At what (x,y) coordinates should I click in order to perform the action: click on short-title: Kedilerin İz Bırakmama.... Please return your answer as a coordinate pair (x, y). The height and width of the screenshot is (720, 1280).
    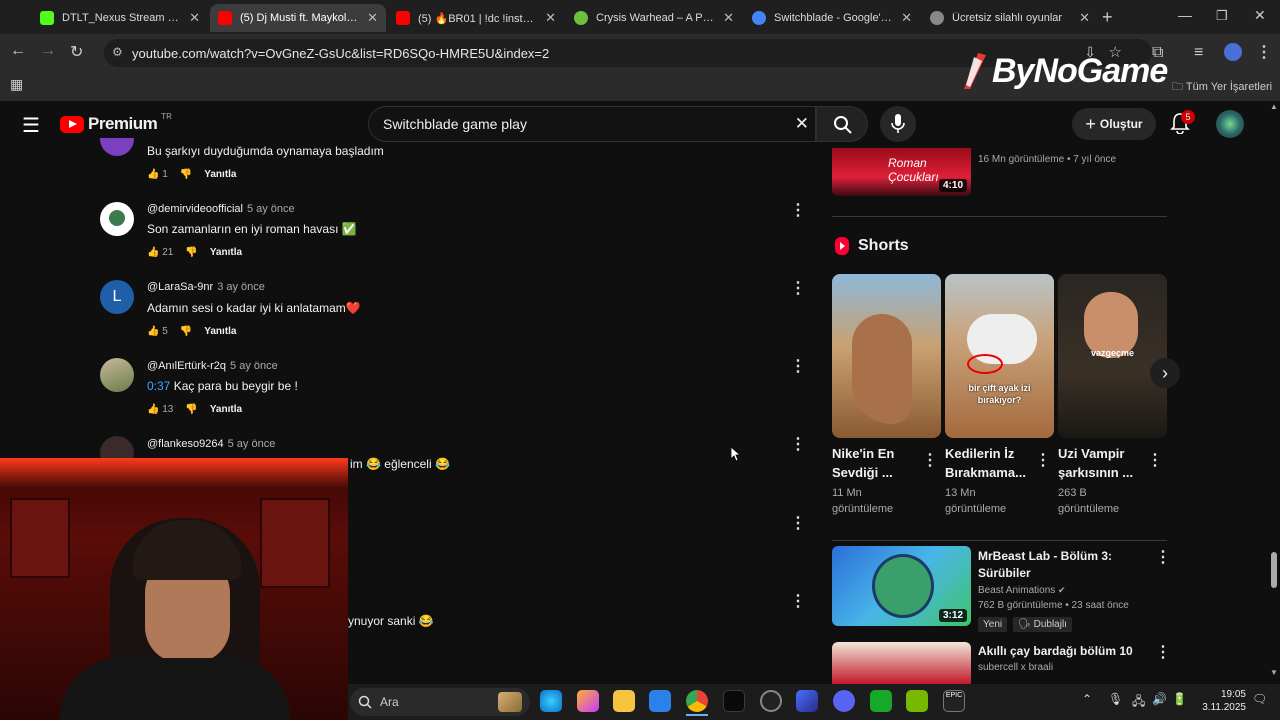
    Looking at the image, I should click on (985, 463).